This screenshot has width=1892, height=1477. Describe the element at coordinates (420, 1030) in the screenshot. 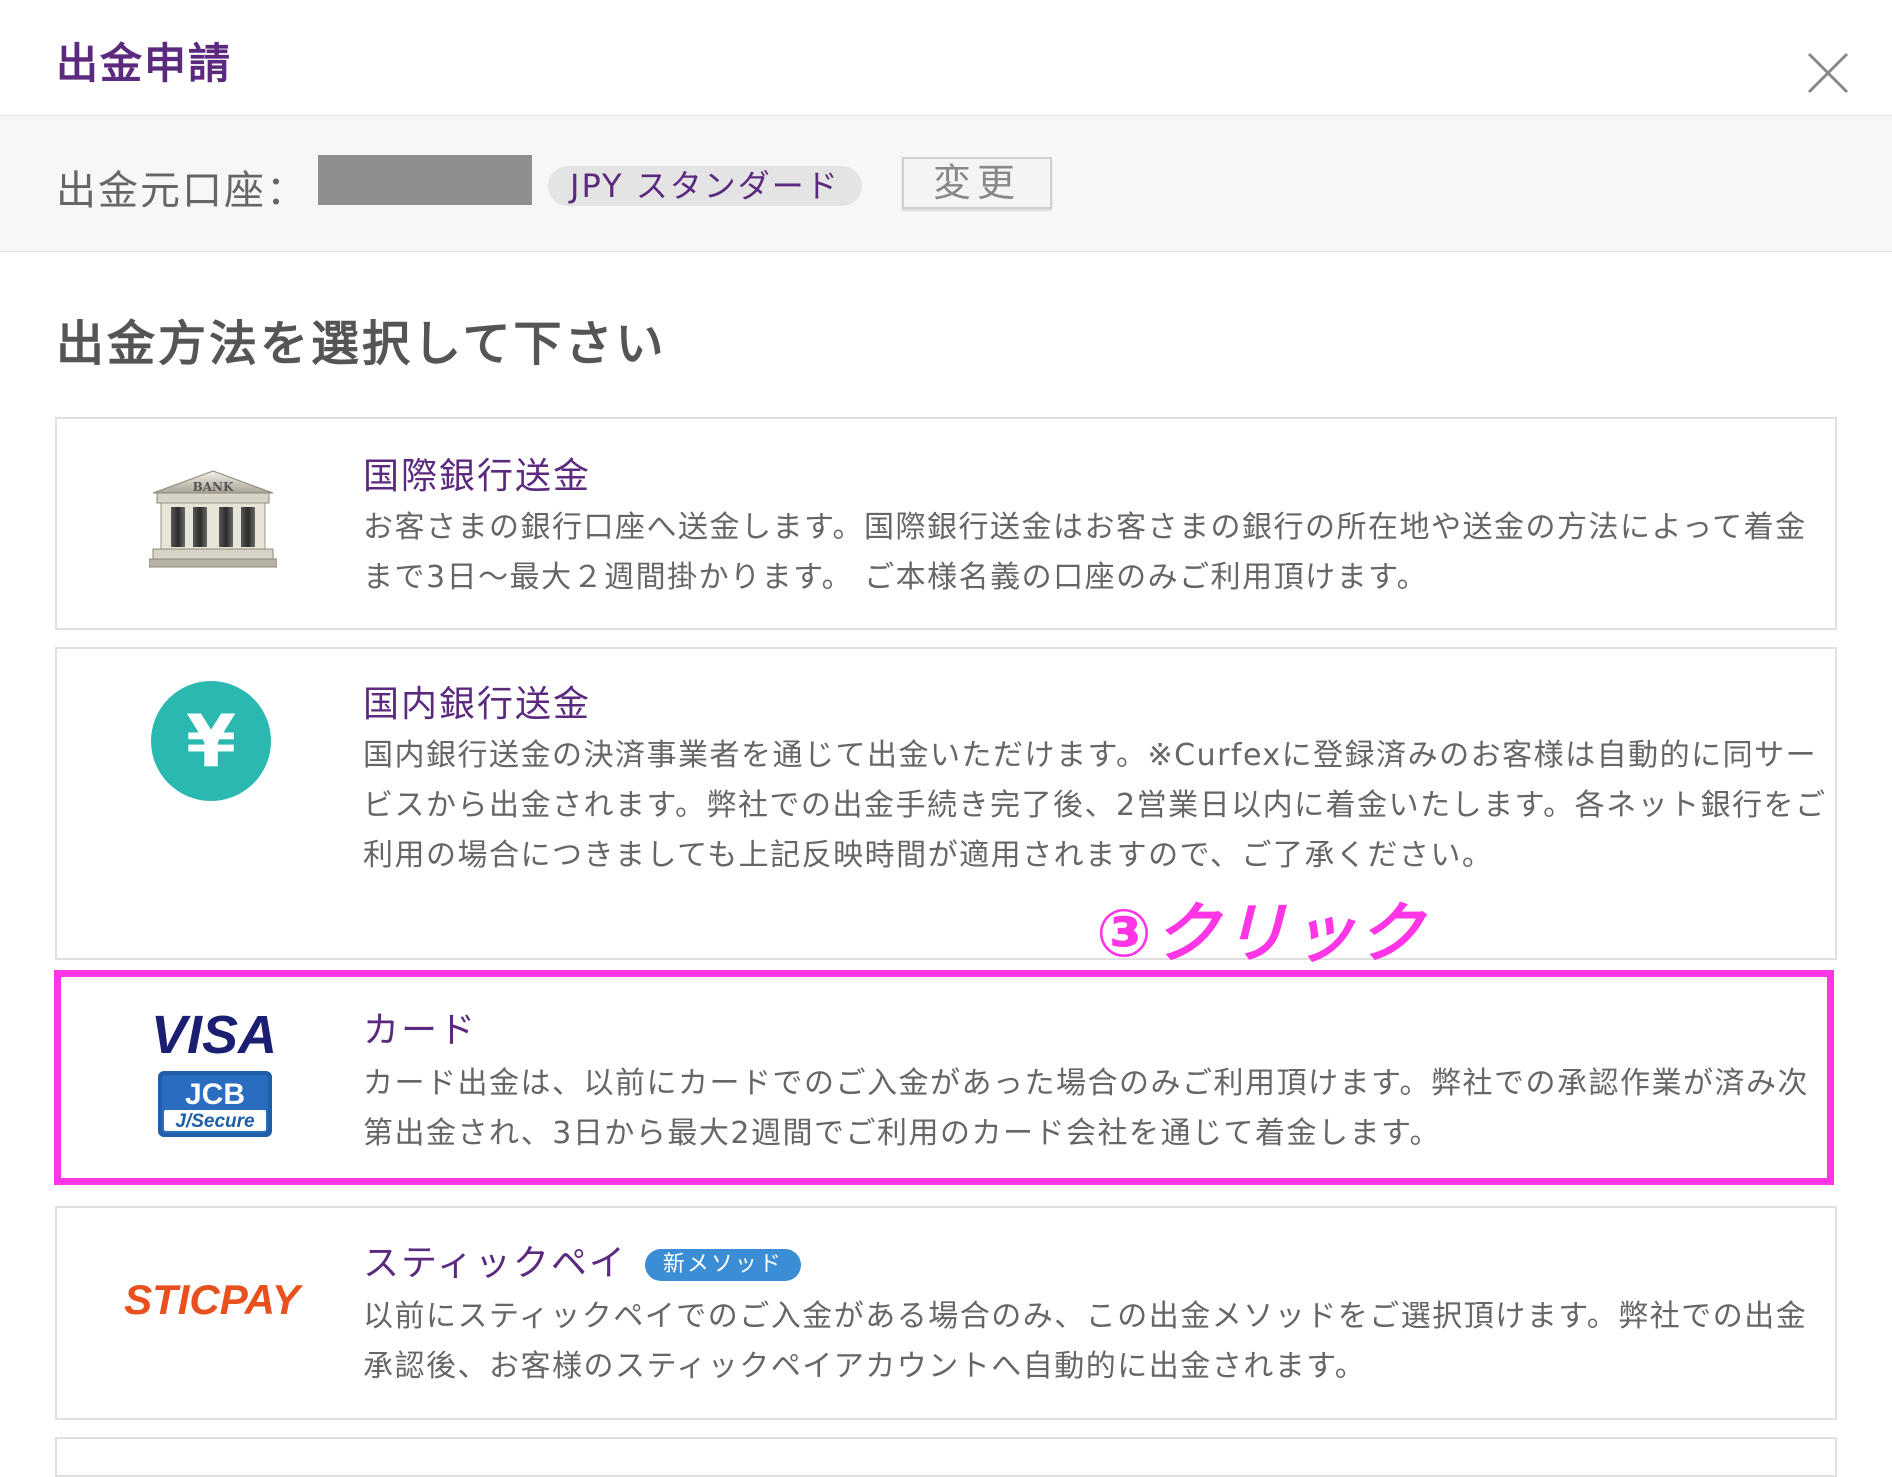

I see `method-title: カード` at that location.